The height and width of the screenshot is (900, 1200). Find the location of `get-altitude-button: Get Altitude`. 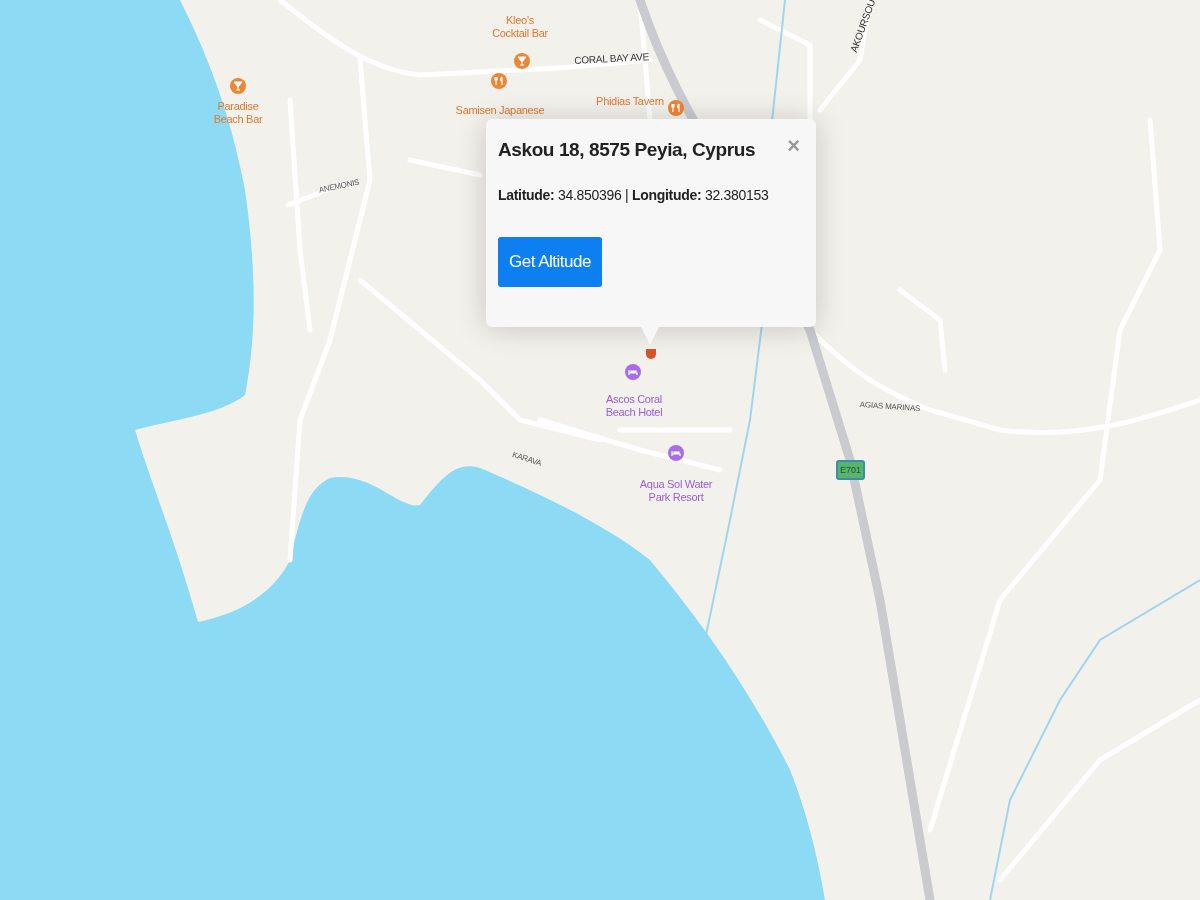

get-altitude-button: Get Altitude is located at coordinates (550, 262).